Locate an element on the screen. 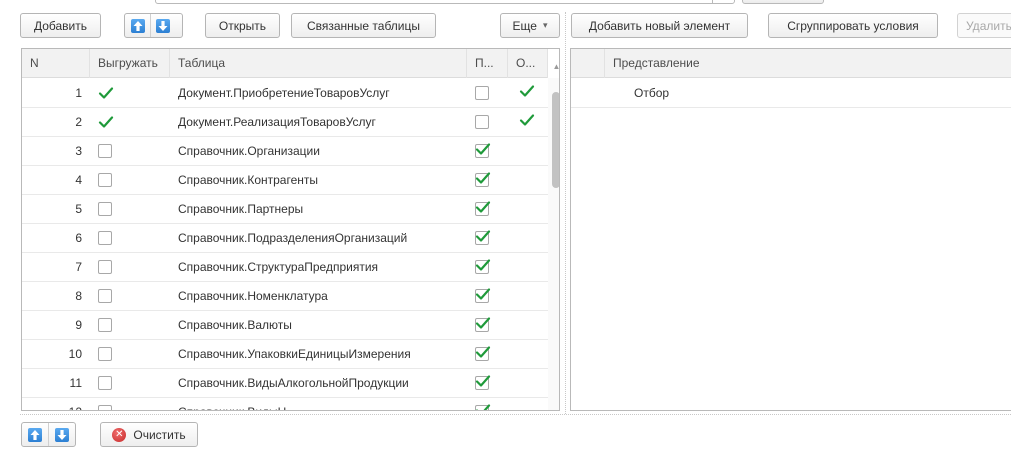 This screenshot has height=455, width=1011. table-row: 6 Справочник.ПодразделенияОрганизаций is located at coordinates (285, 238).